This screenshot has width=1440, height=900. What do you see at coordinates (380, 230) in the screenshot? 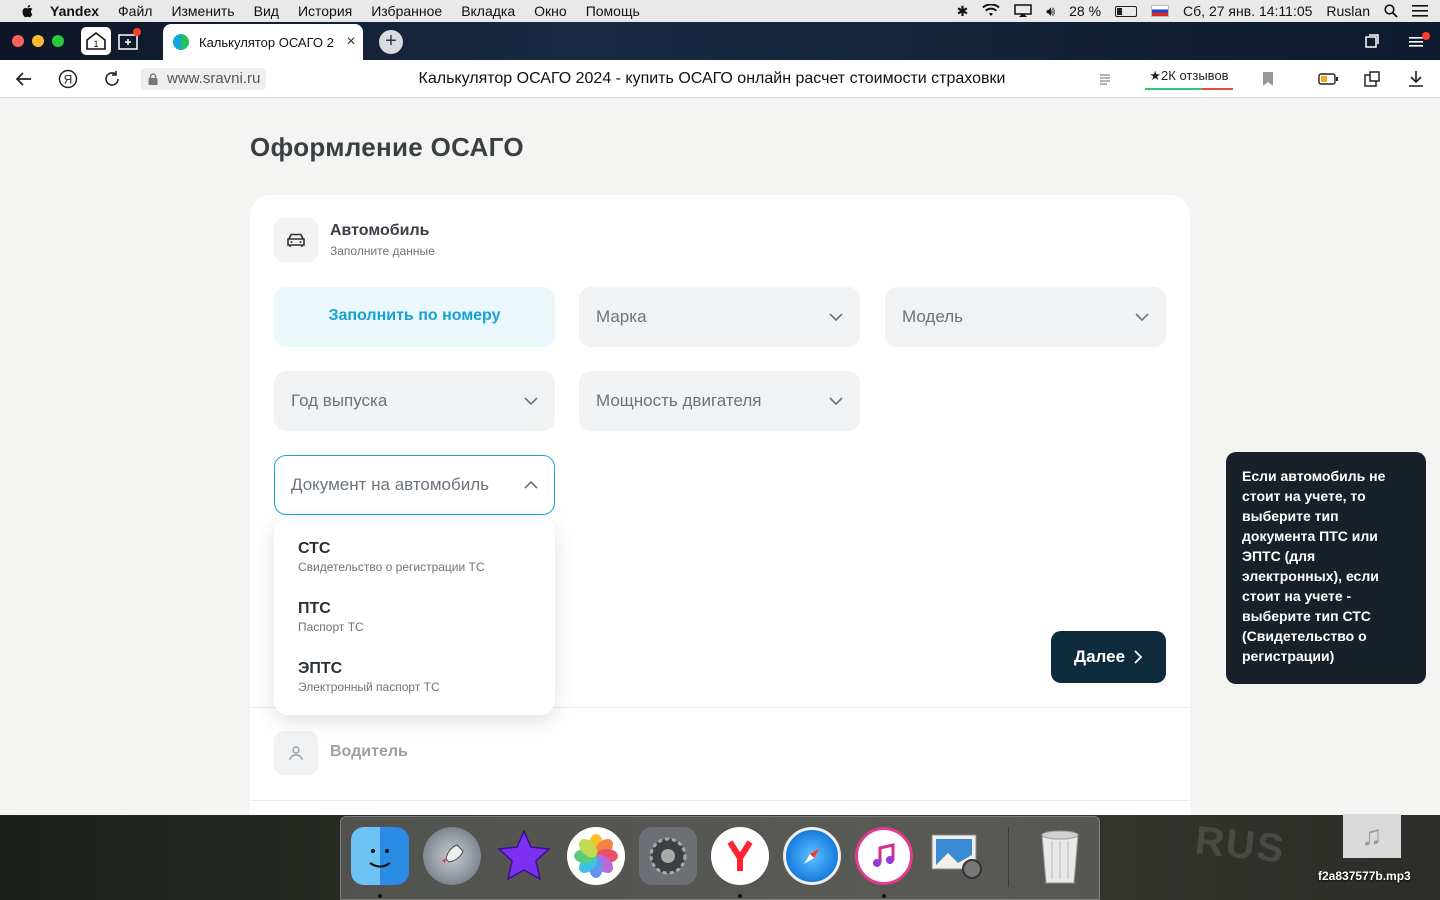
I see `car-section-title: Автомобиль` at bounding box center [380, 230].